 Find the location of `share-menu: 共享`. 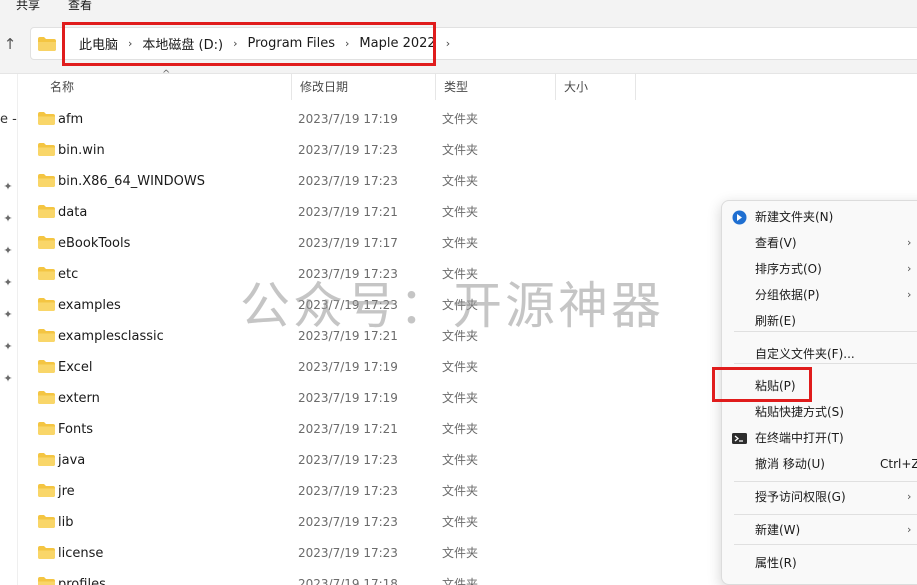

share-menu: 共享 is located at coordinates (28, 6).